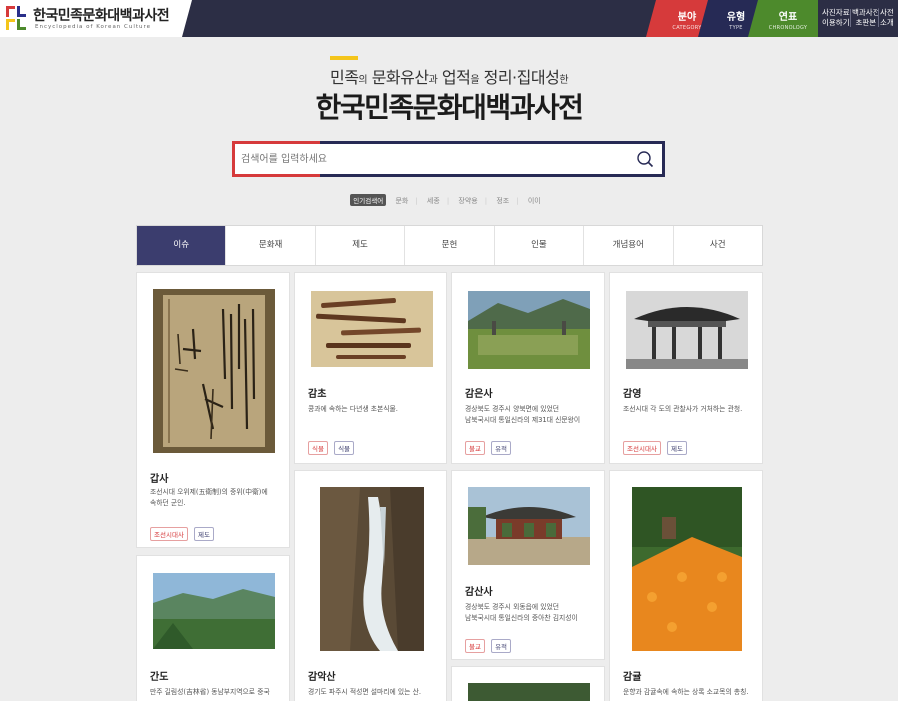 Image resolution: width=898 pixels, height=701 pixels. Describe the element at coordinates (475, 80) in the screenshot. I see `hero-sub-part: 을` at that location.